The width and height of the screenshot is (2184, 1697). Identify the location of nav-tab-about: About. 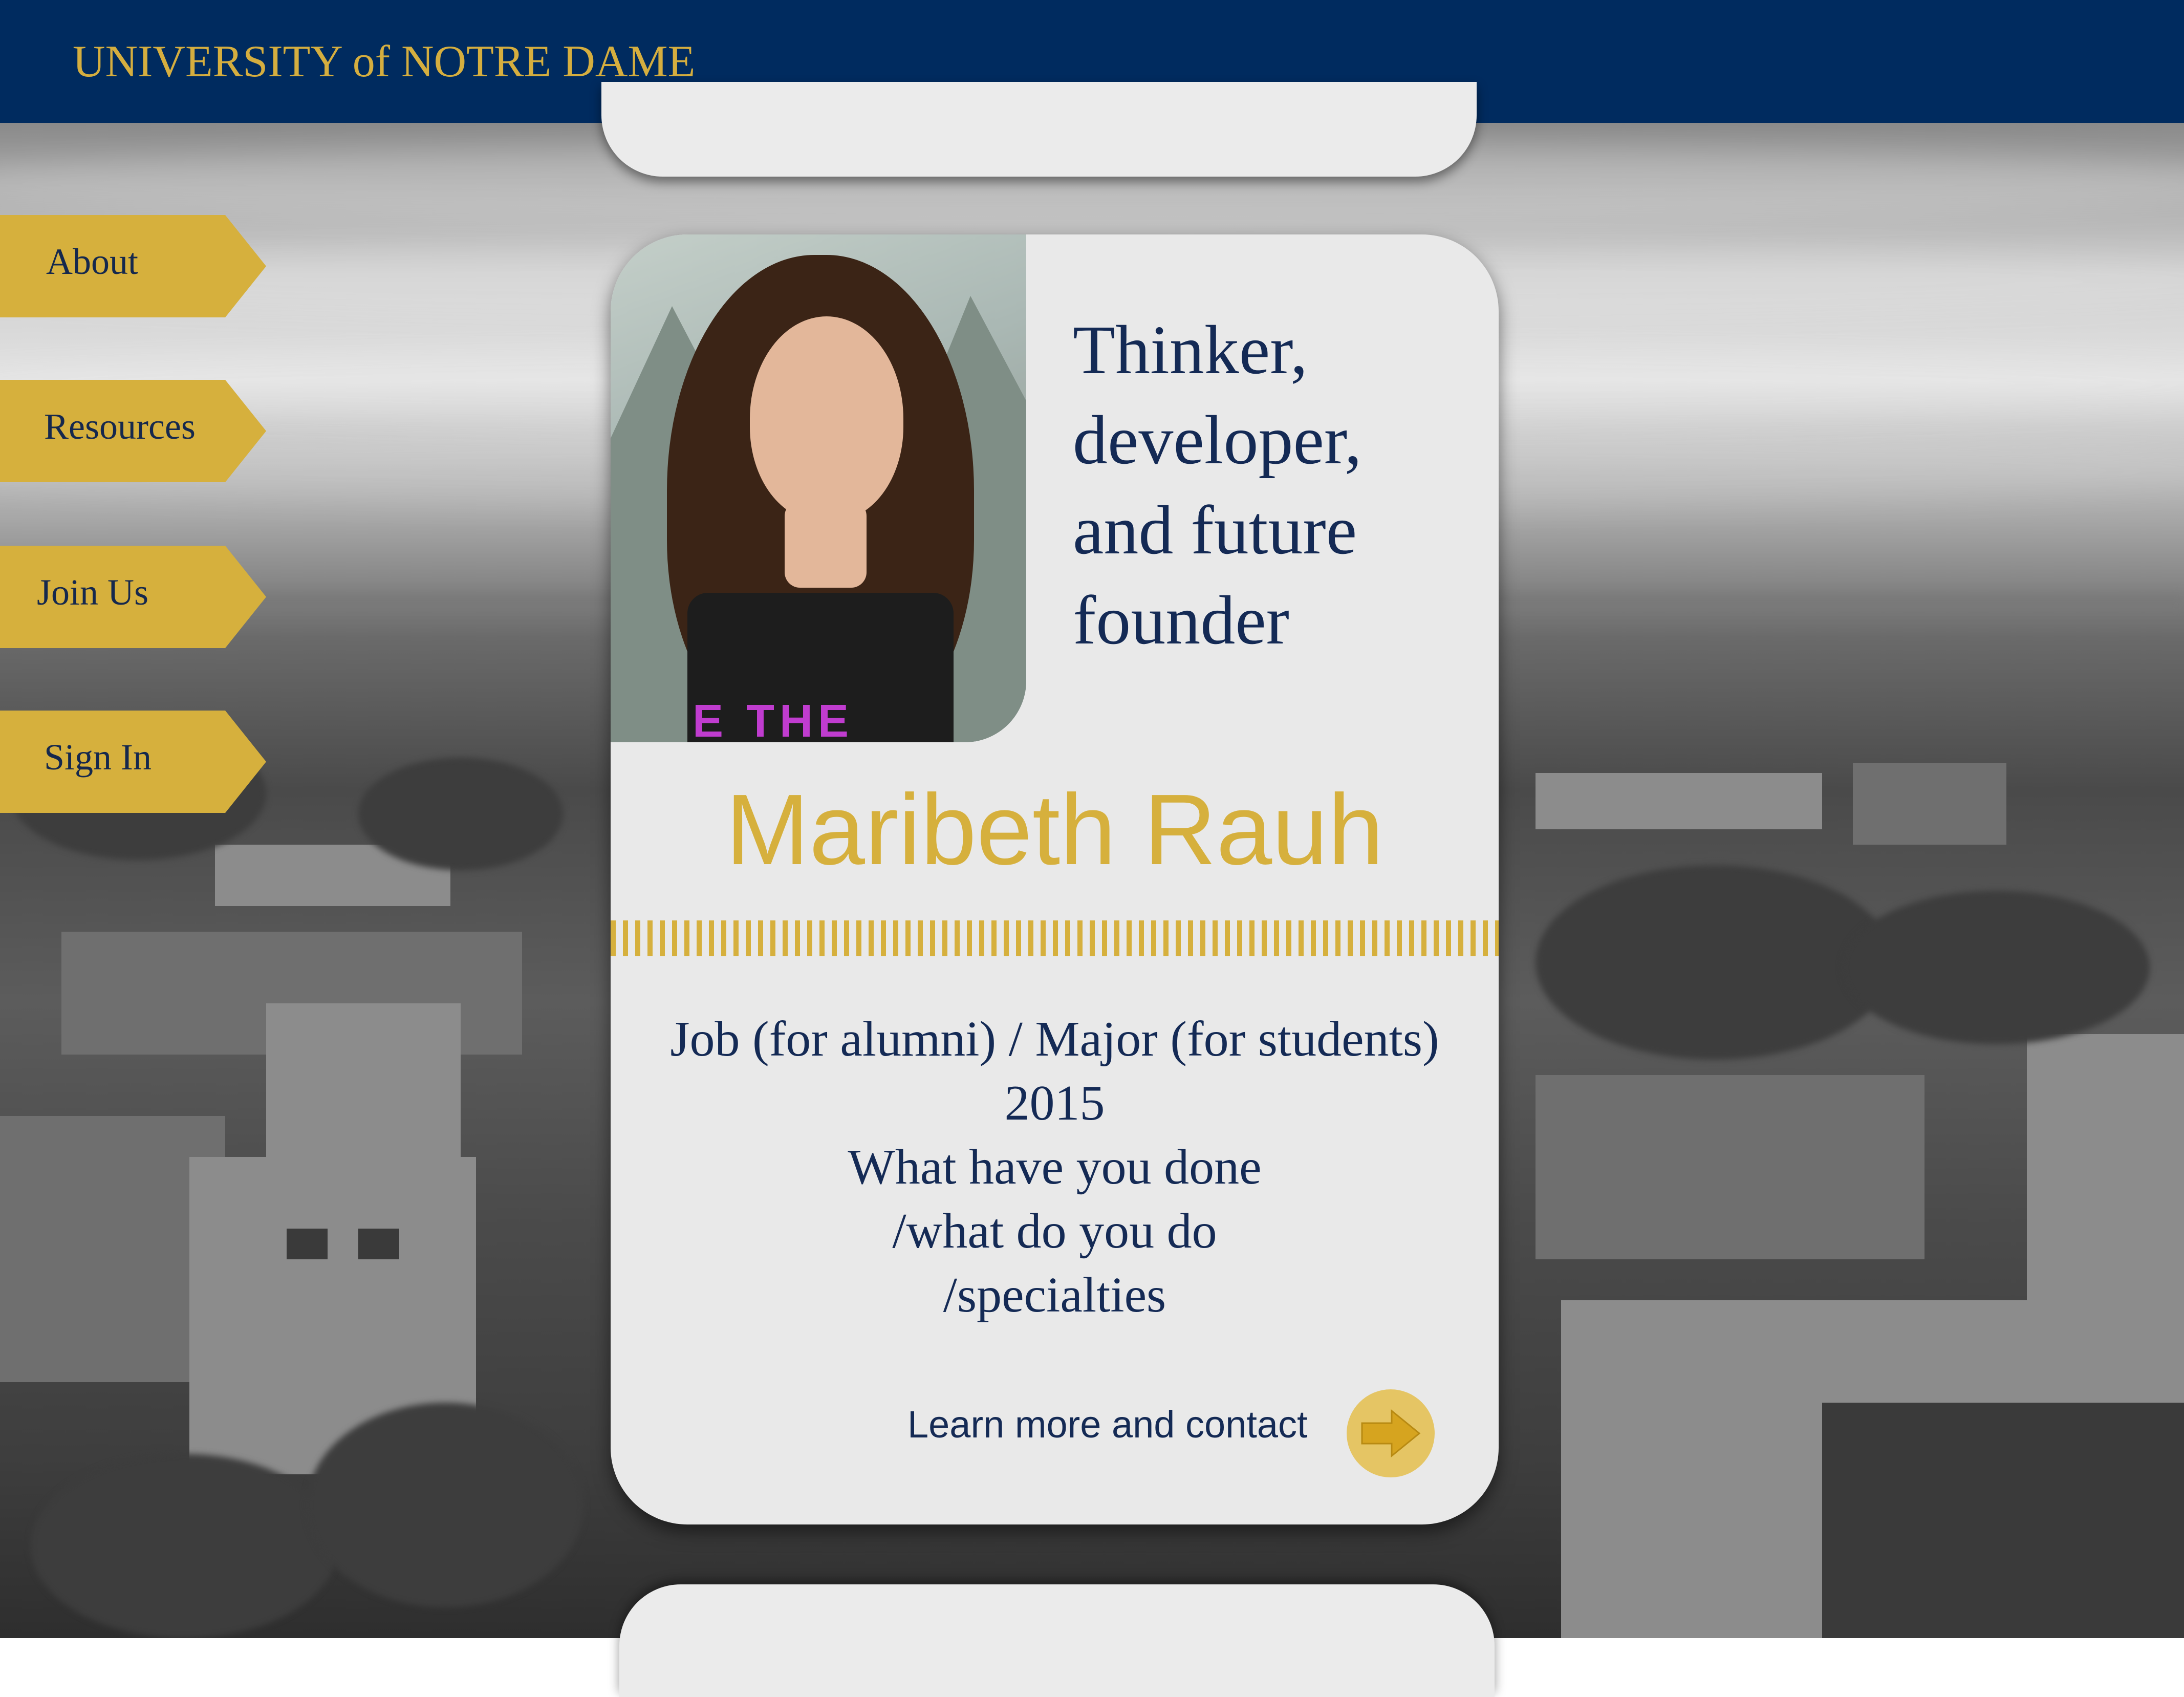
(133, 266).